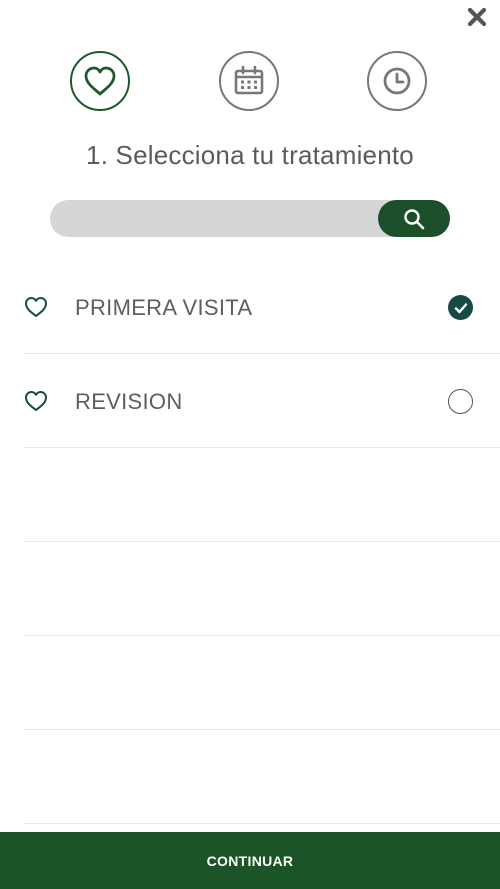 The image size is (500, 889). Describe the element at coordinates (460, 401) in the screenshot. I see `treatment-radio` at that location.